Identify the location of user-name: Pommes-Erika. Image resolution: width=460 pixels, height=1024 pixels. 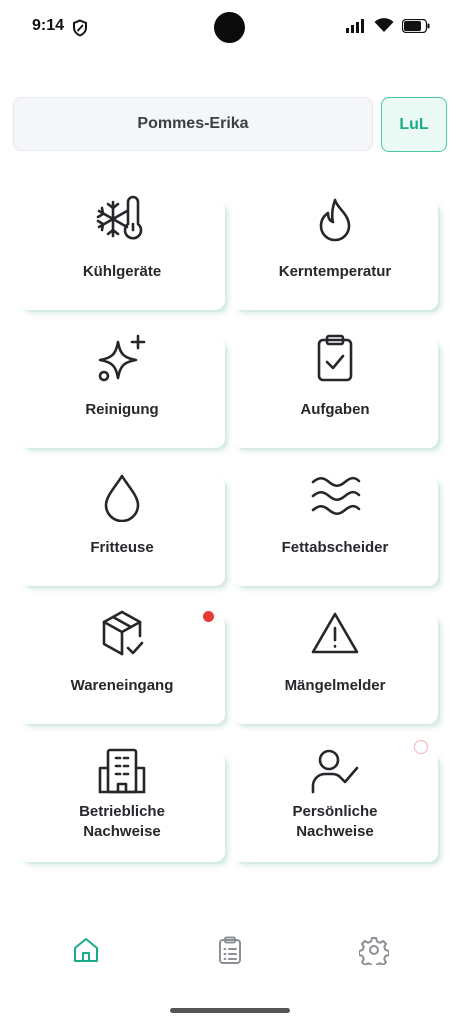
(193, 123).